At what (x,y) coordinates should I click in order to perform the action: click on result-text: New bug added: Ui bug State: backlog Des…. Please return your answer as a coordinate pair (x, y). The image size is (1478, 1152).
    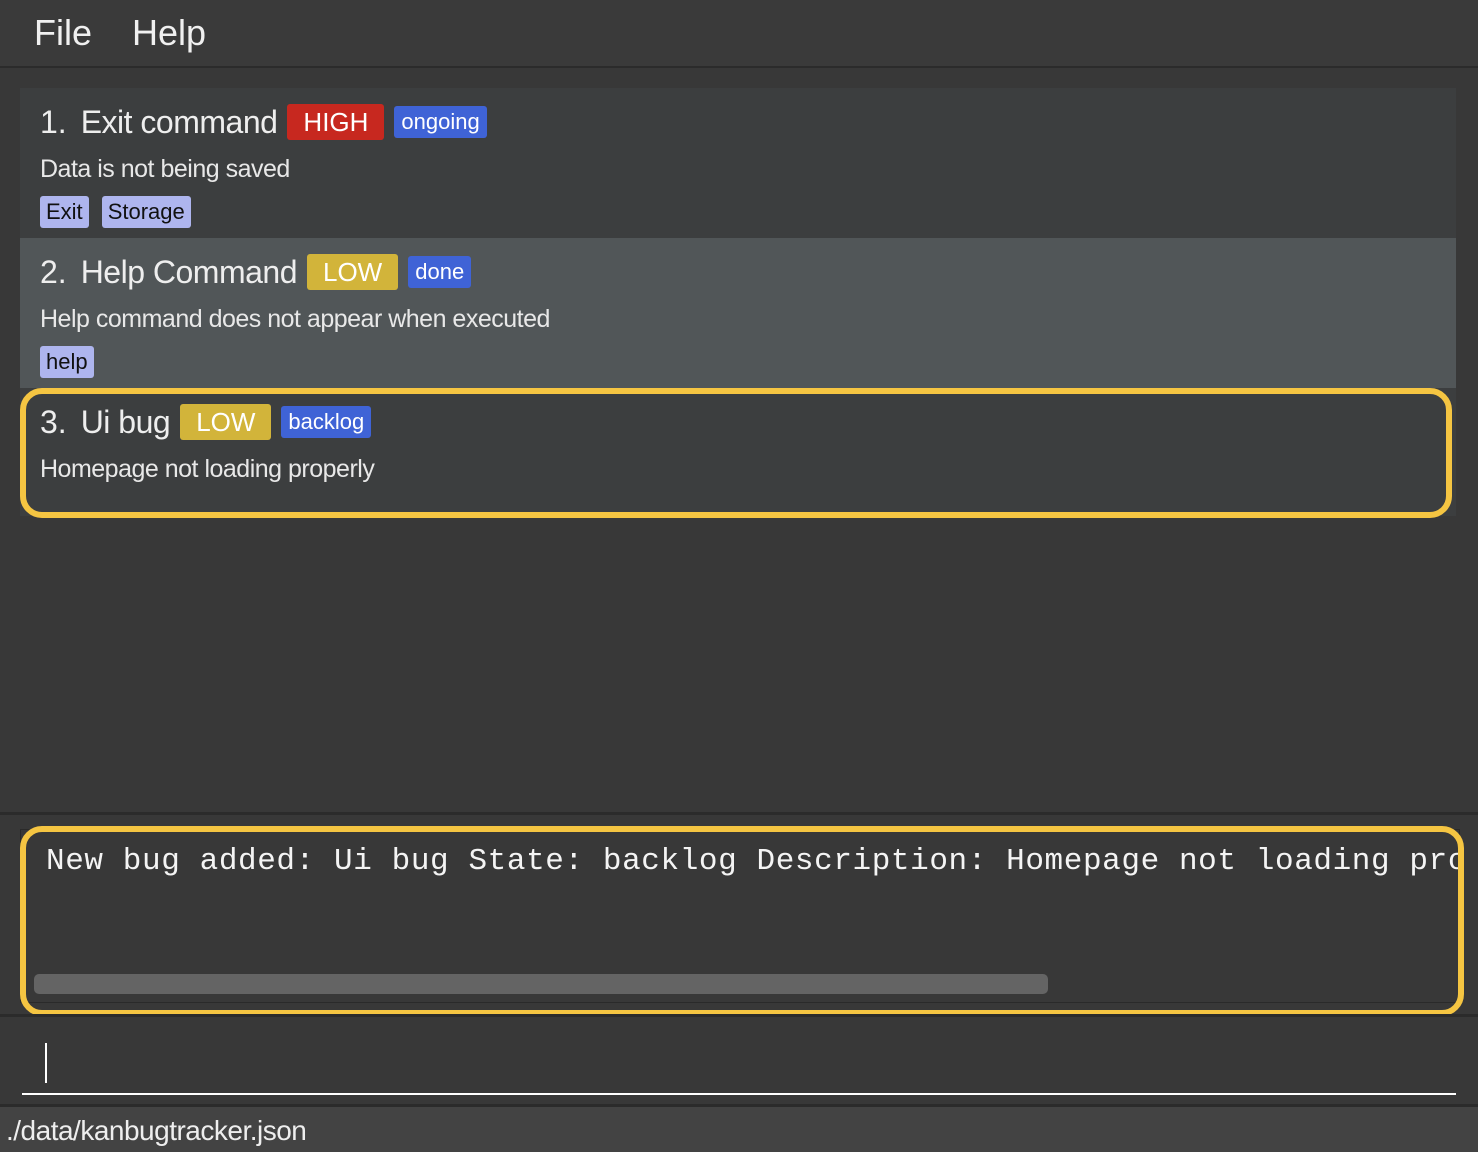
    Looking at the image, I should click on (753, 861).